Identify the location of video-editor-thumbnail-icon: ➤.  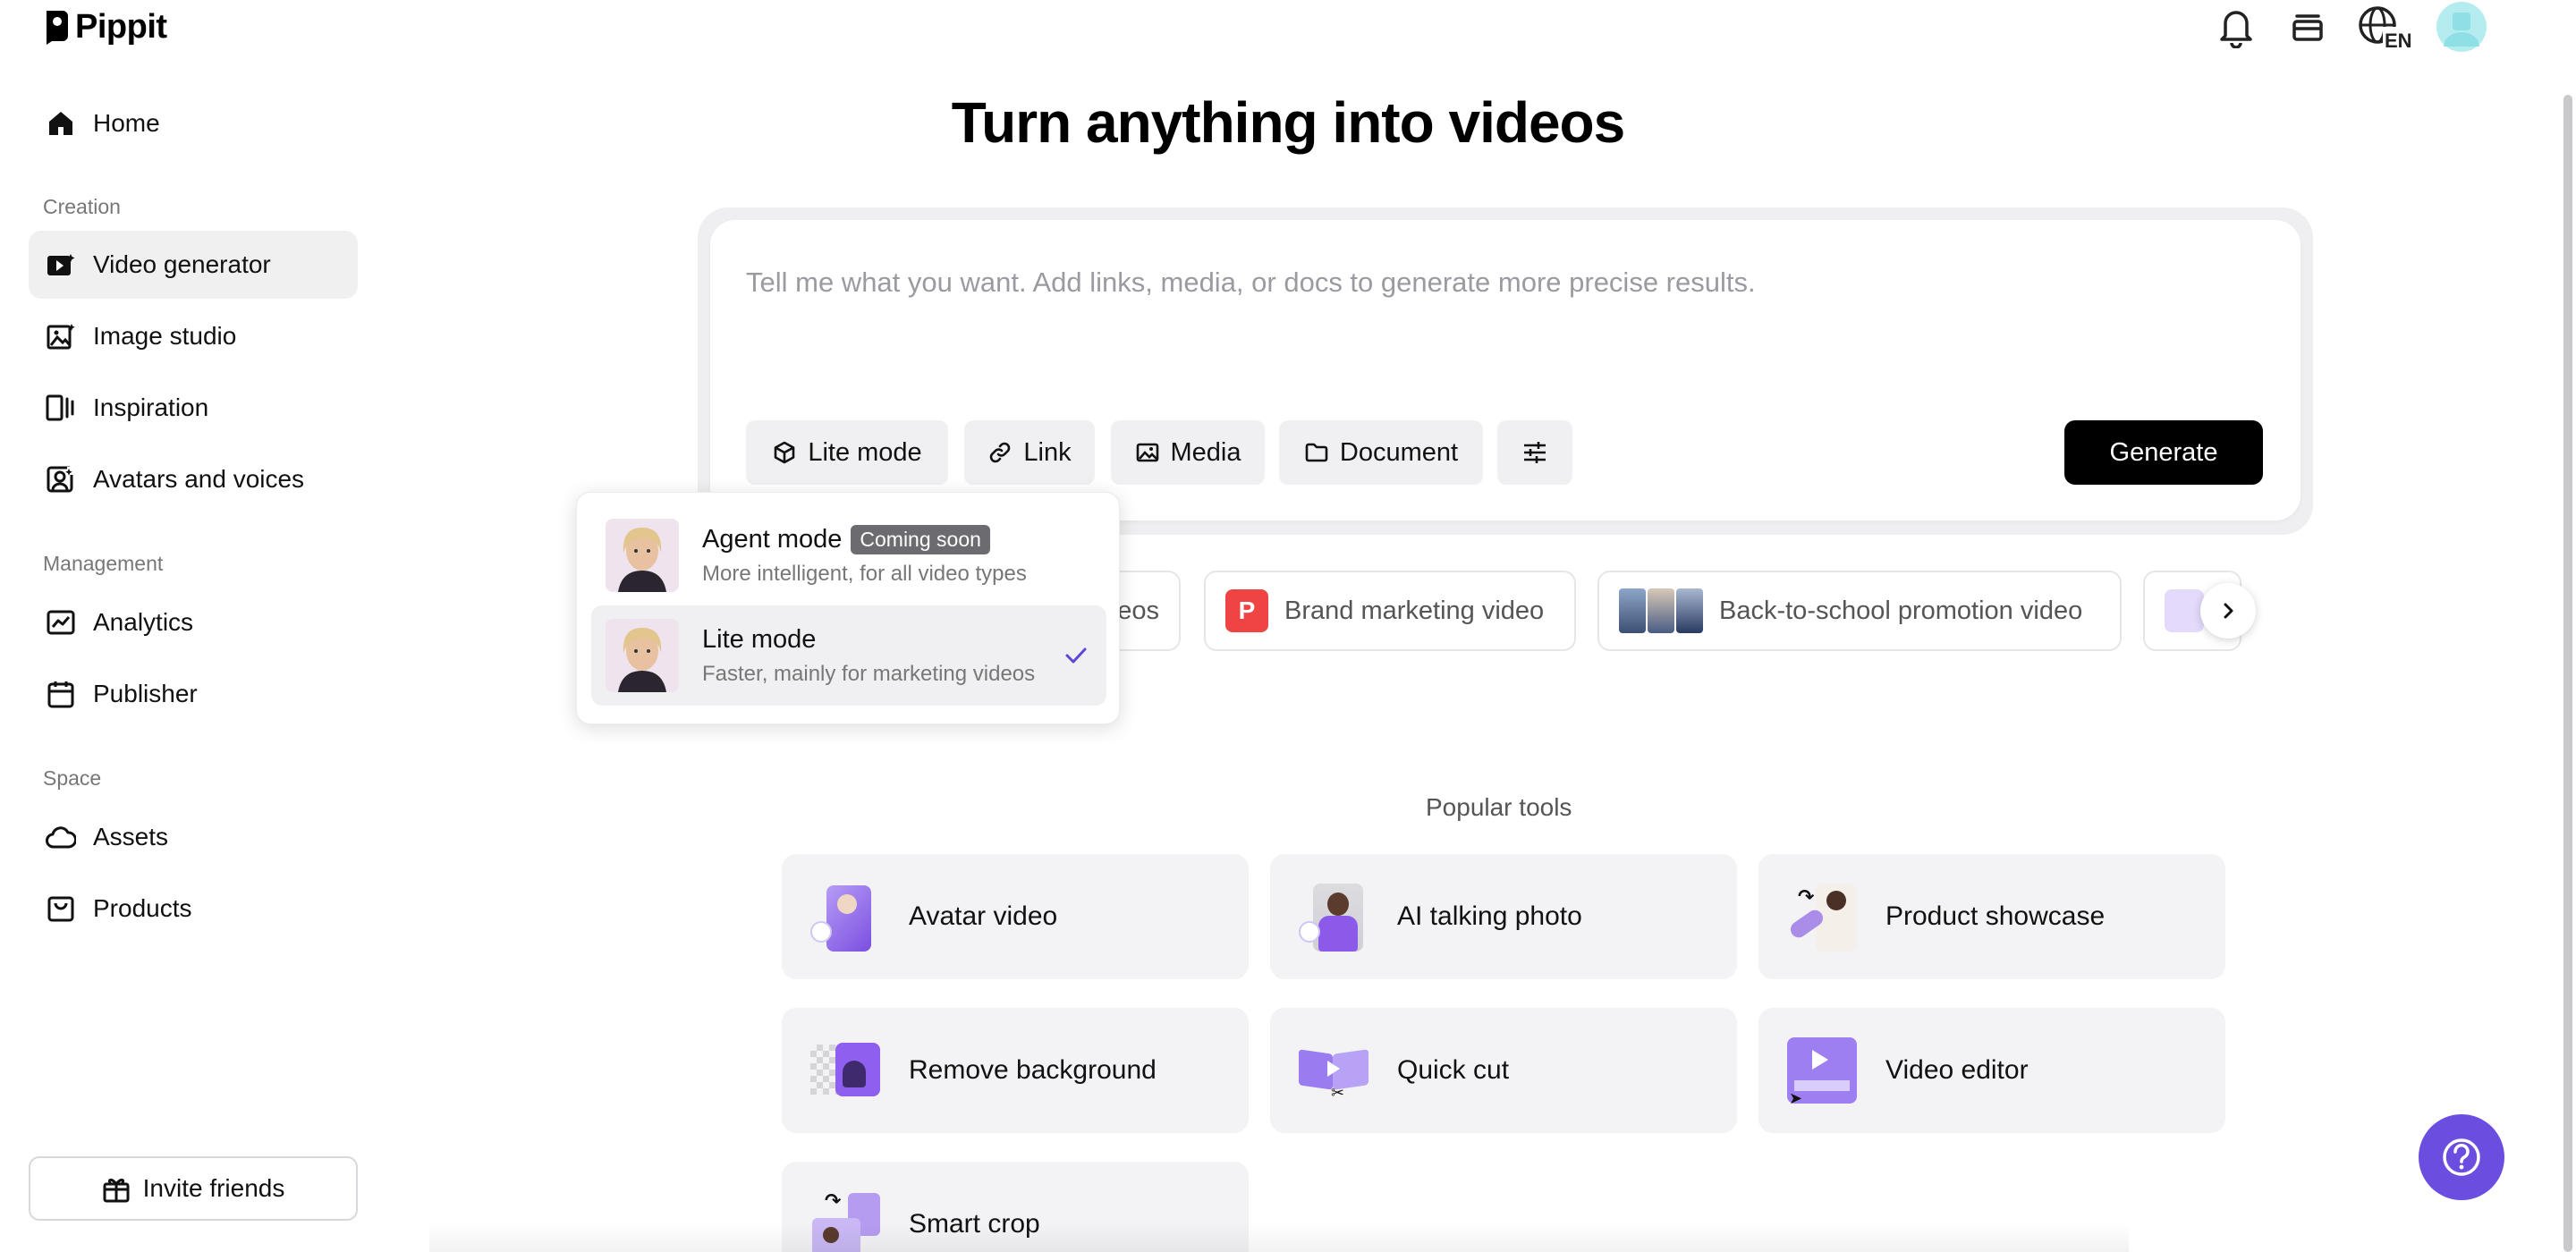
(1822, 1070).